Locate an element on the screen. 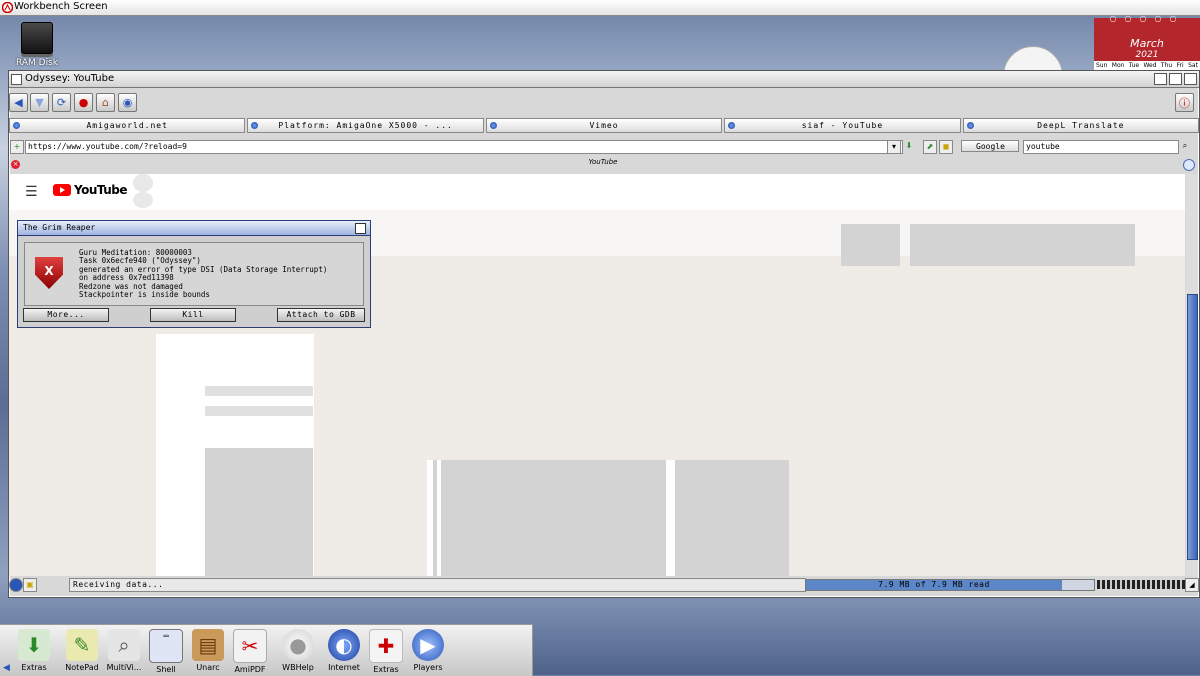 The height and width of the screenshot is (676, 1200). weekday: Sat is located at coordinates (1193, 65).